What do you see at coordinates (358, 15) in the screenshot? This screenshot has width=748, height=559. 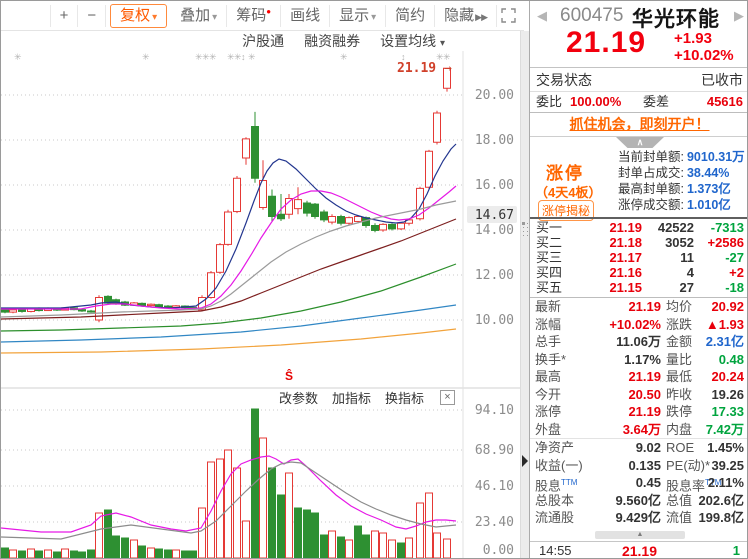 I see `display-button: 显示 ▾` at bounding box center [358, 15].